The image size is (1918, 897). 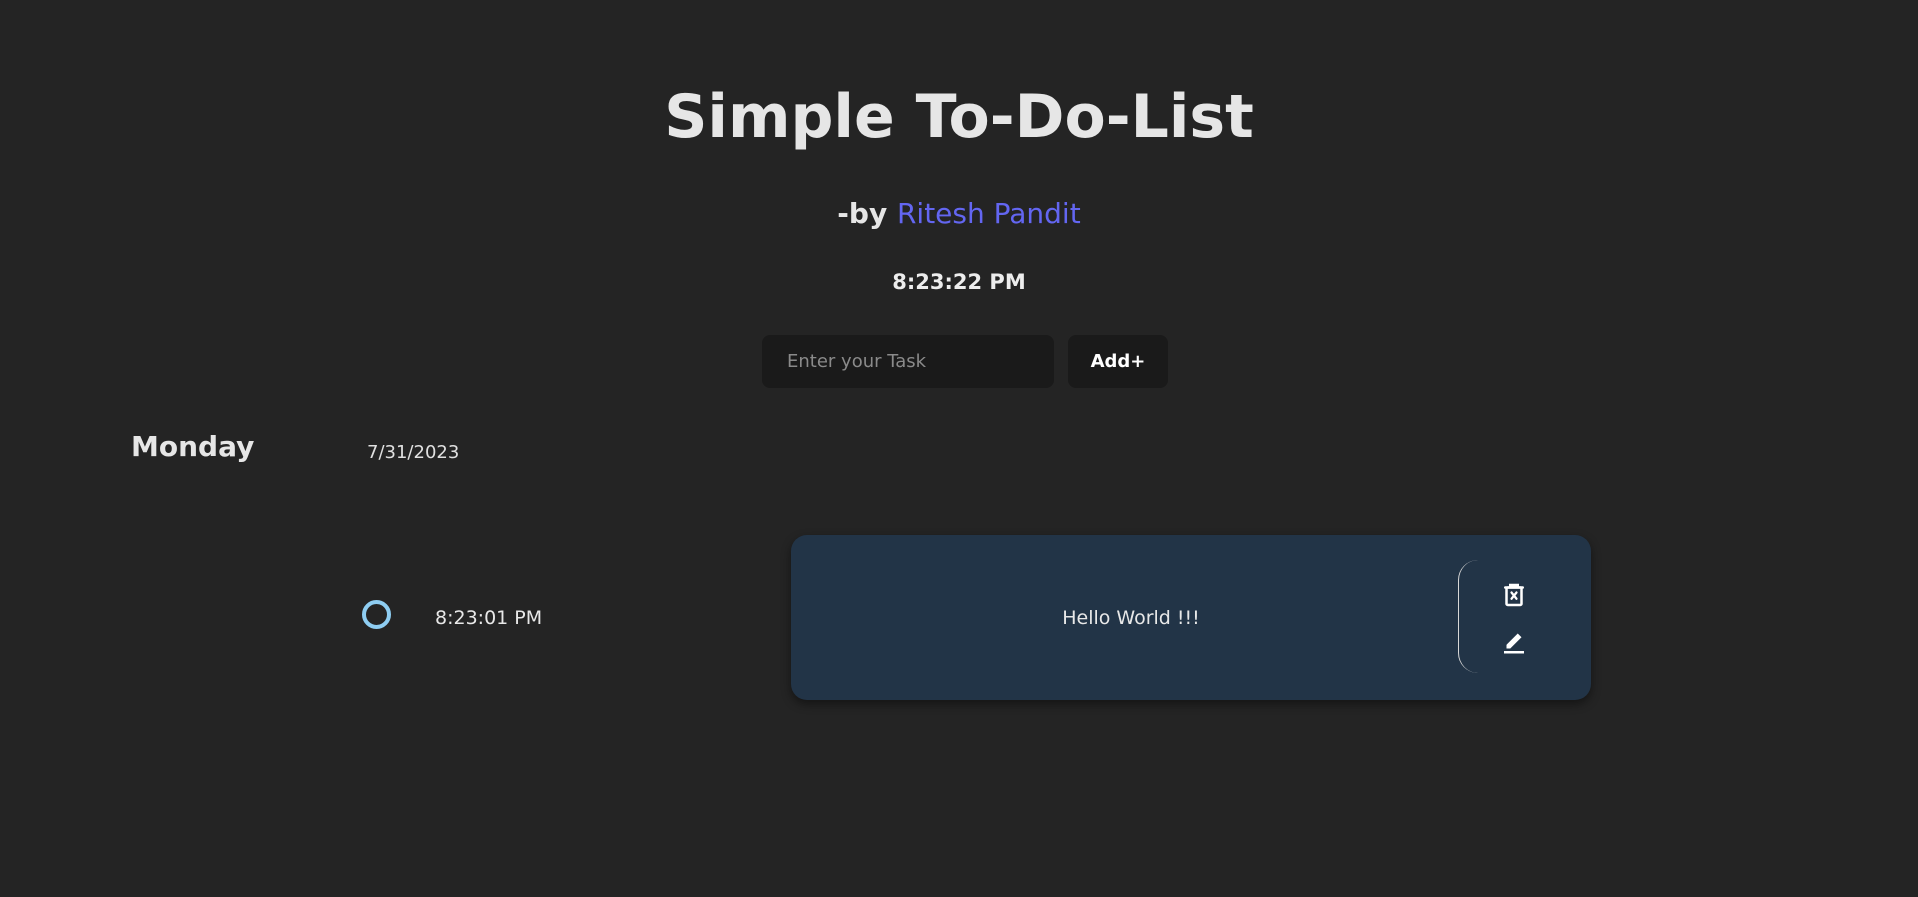 What do you see at coordinates (959, 117) in the screenshot?
I see `page-title: Simple To-Do-List` at bounding box center [959, 117].